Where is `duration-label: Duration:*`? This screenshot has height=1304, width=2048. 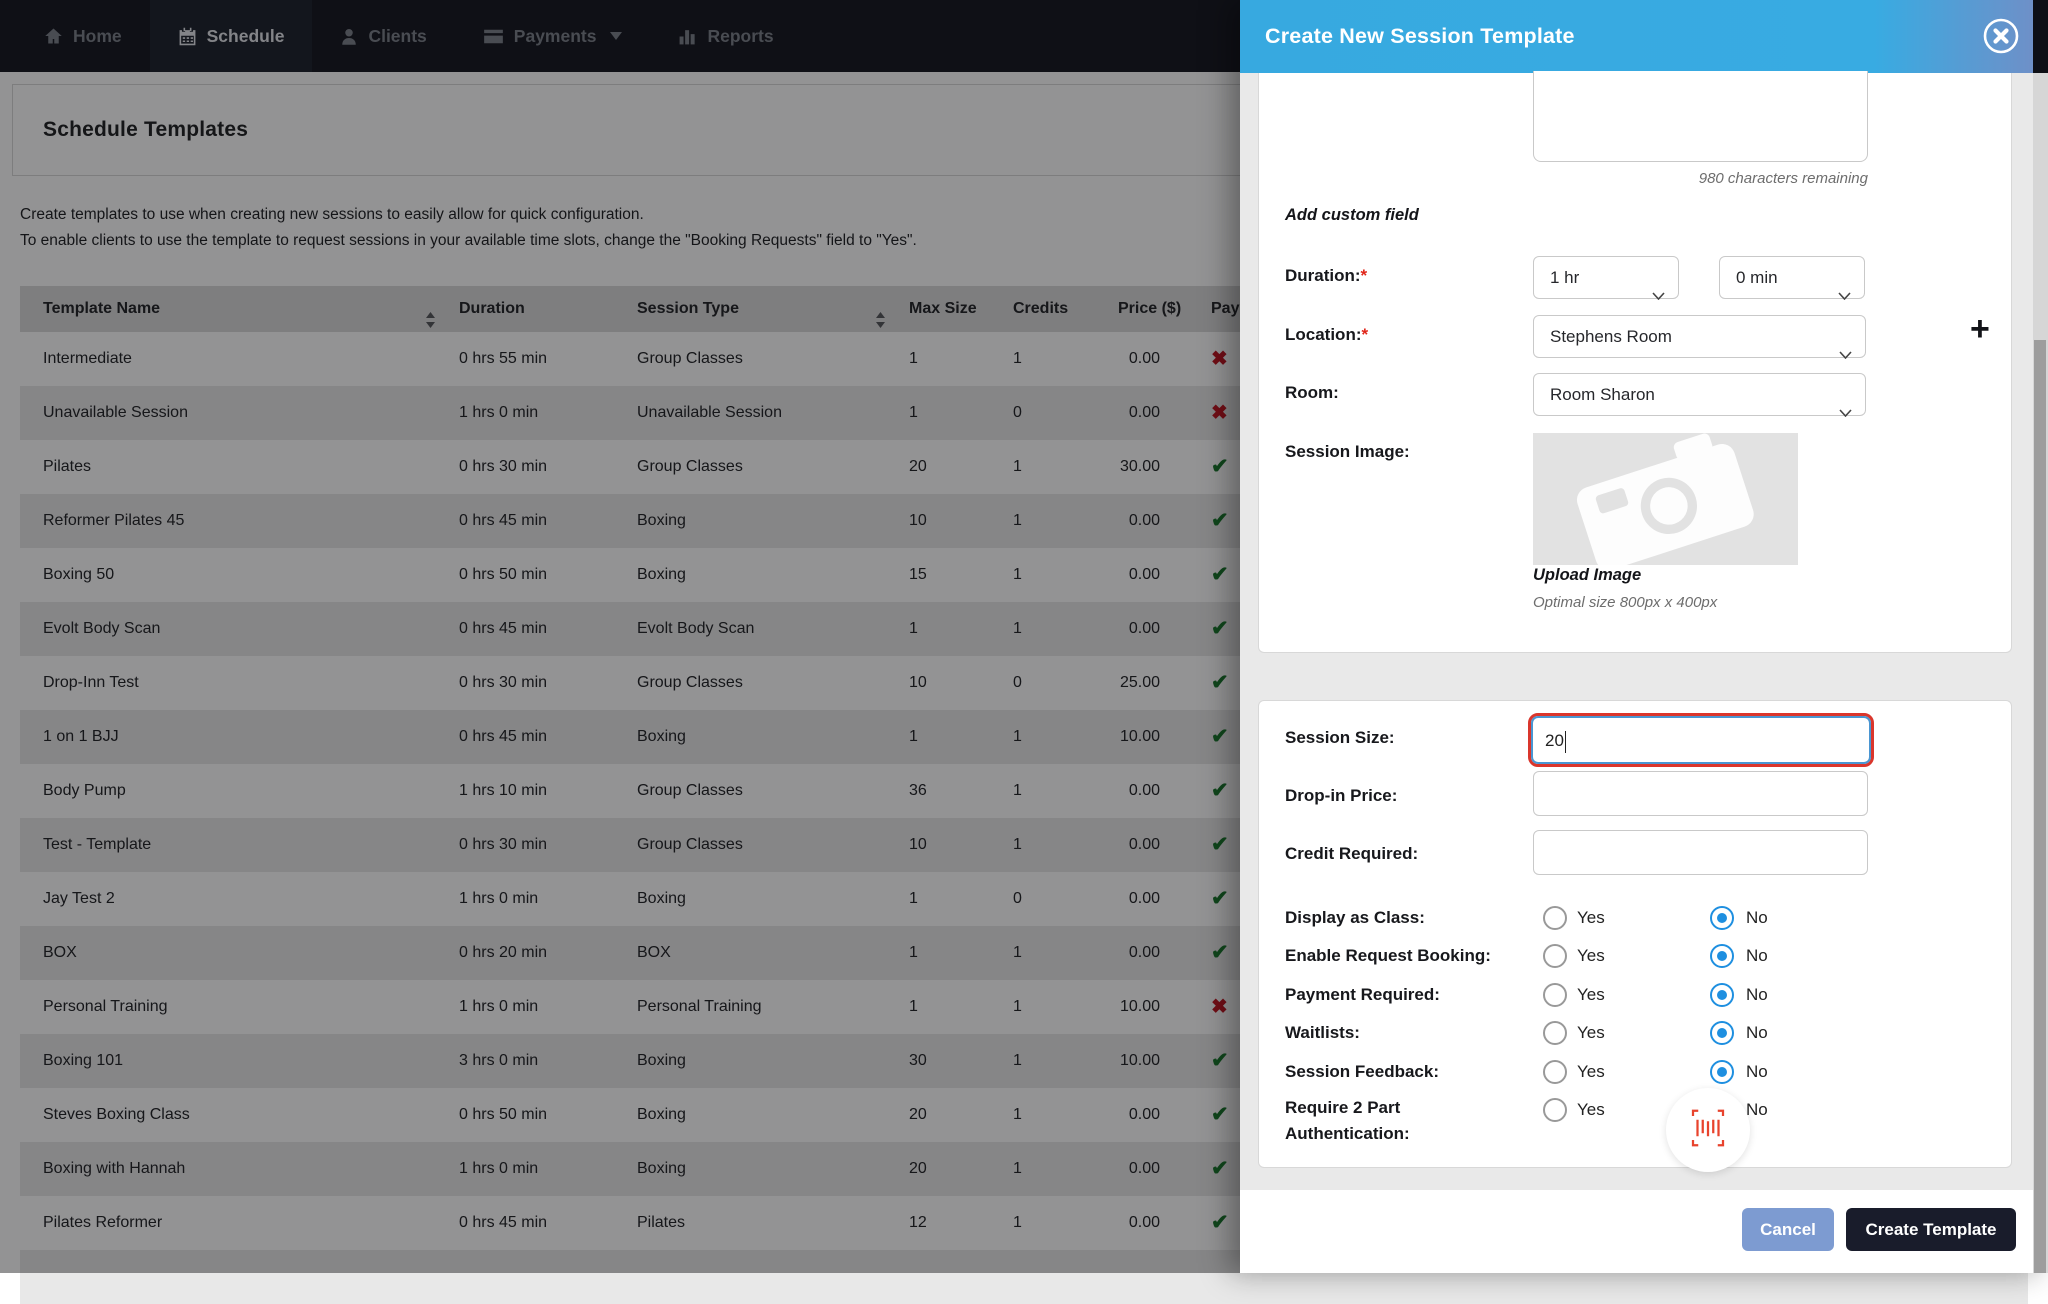 duration-label: Duration:* is located at coordinates (1326, 276).